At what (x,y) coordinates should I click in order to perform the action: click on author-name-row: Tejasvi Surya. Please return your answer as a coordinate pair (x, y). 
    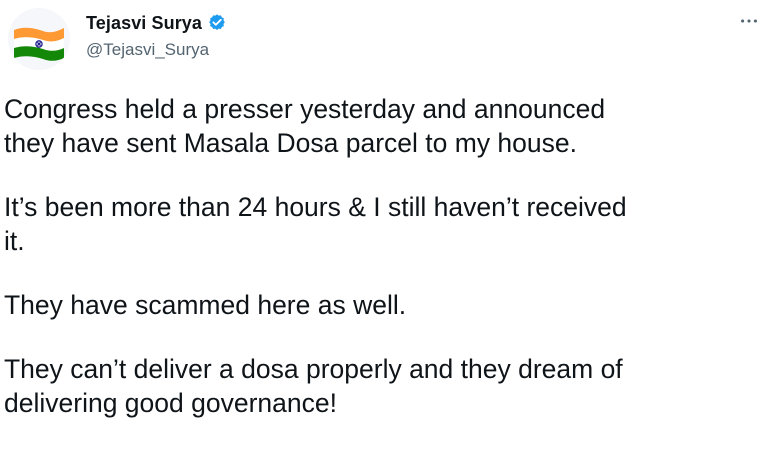
    Looking at the image, I should click on (156, 23).